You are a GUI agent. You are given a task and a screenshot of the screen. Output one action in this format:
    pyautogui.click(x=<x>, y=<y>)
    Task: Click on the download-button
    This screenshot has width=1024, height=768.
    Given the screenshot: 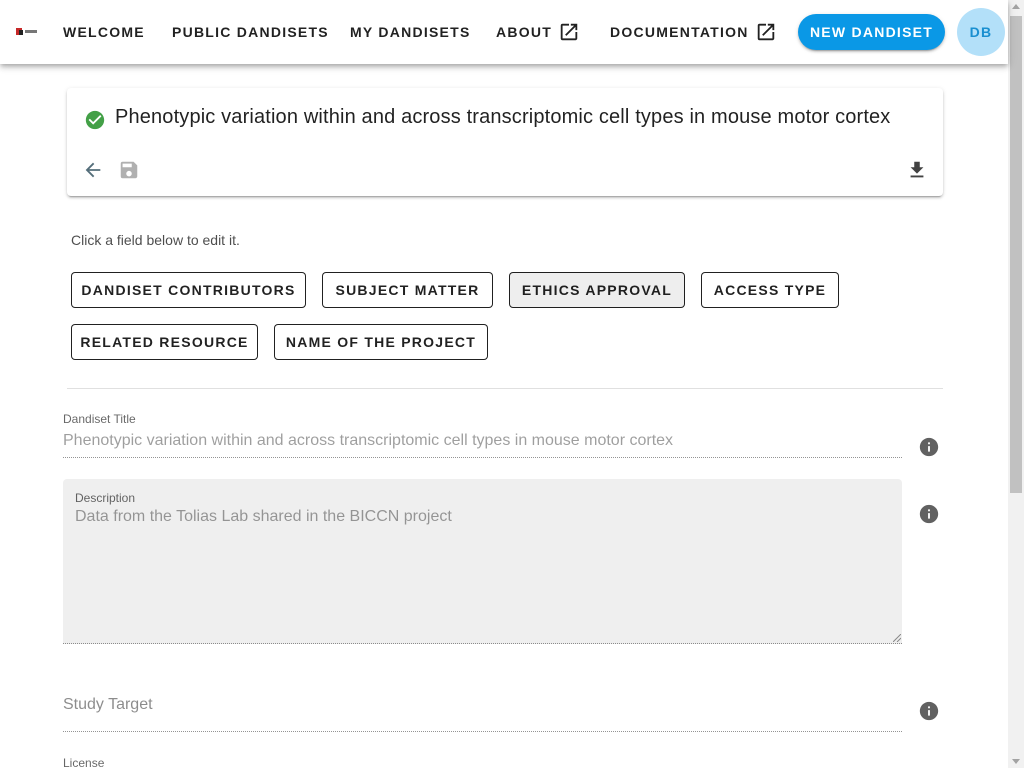 What is the action you would take?
    pyautogui.click(x=917, y=170)
    